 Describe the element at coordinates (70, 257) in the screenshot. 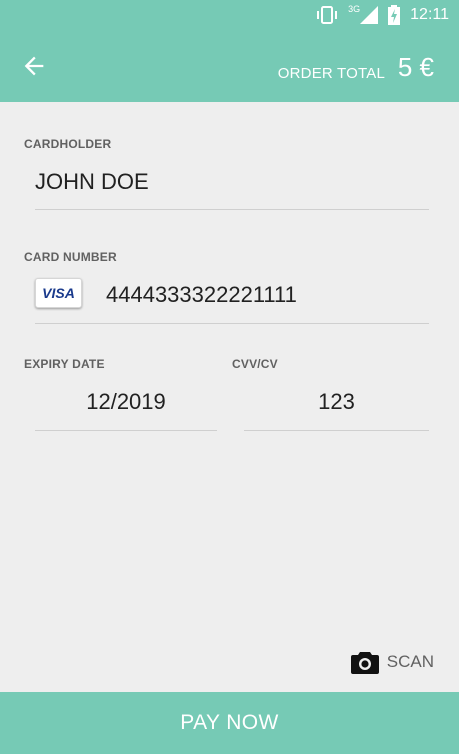

I see `card-number-label: CARD NUMBER` at that location.